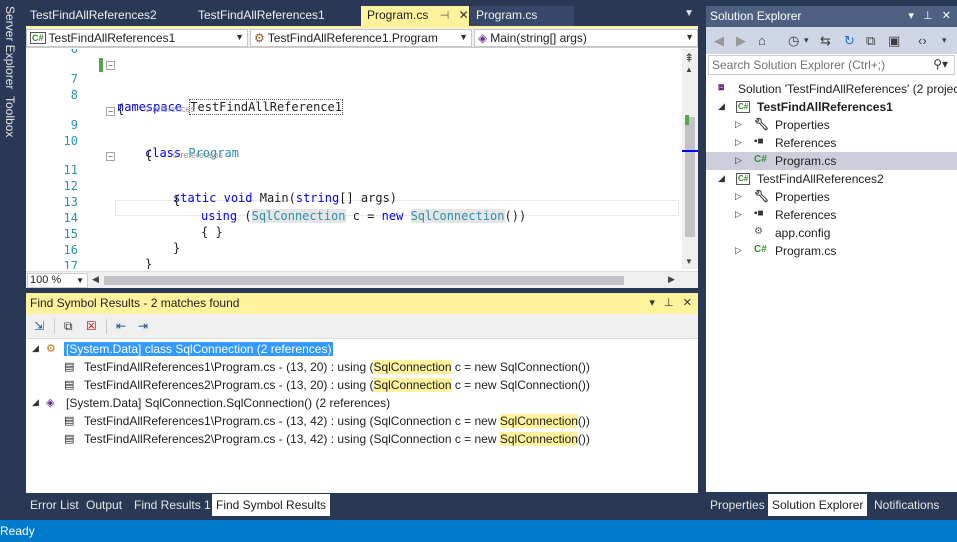  I want to click on tree-item-app-config: ⚙ app.config, so click(831, 233).